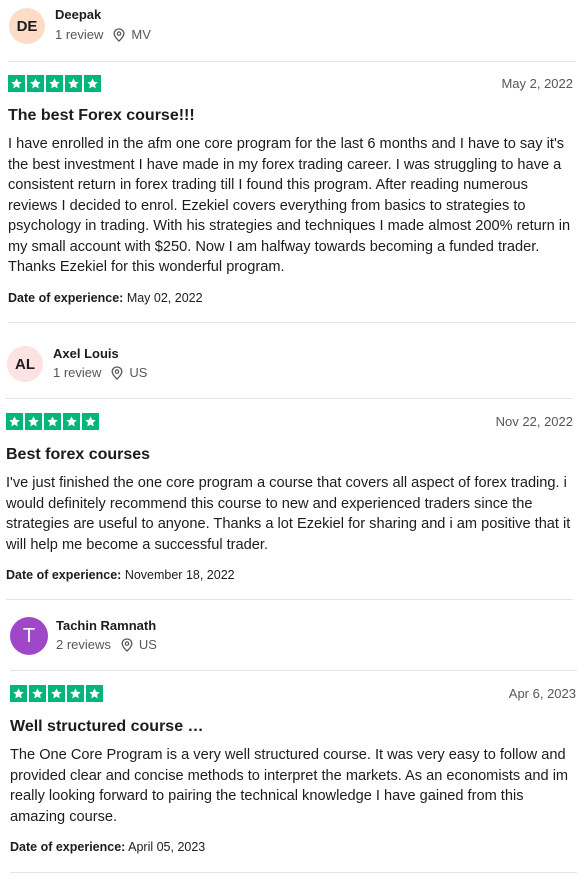  I want to click on reviewer-meta: 2 reviews US, so click(106, 644).